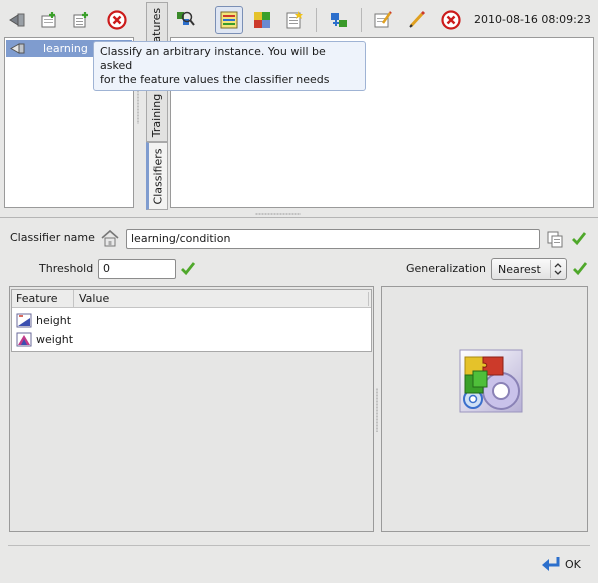  What do you see at coordinates (278, 214) in the screenshot?
I see `splitter-horizontal` at bounding box center [278, 214].